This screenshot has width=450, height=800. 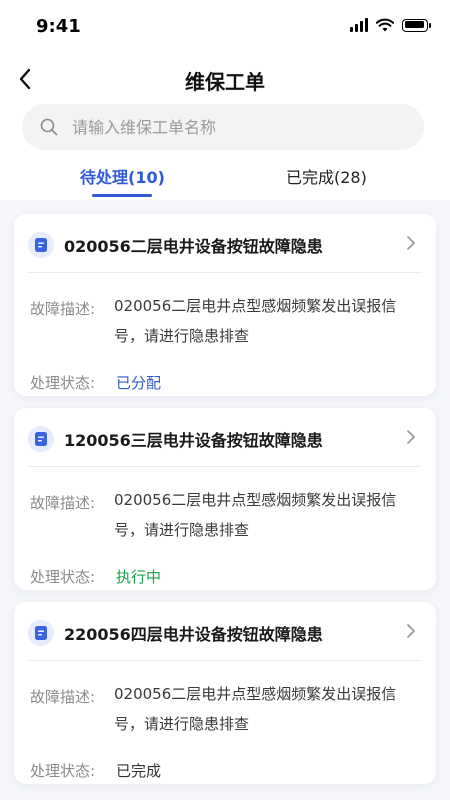 What do you see at coordinates (122, 195) in the screenshot?
I see `tab-active-indicator` at bounding box center [122, 195].